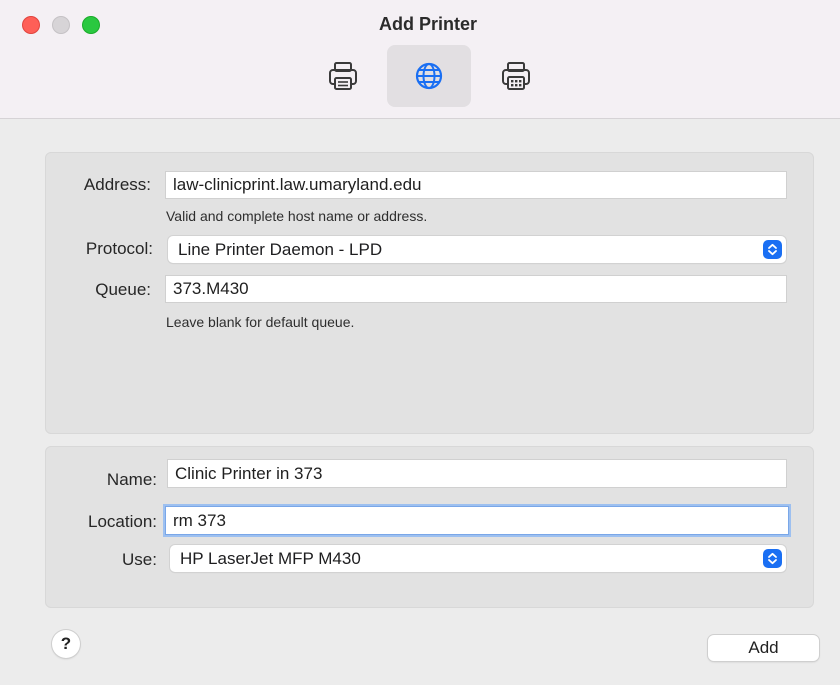  Describe the element at coordinates (476, 289) in the screenshot. I see `queue-field: 373.M430` at that location.